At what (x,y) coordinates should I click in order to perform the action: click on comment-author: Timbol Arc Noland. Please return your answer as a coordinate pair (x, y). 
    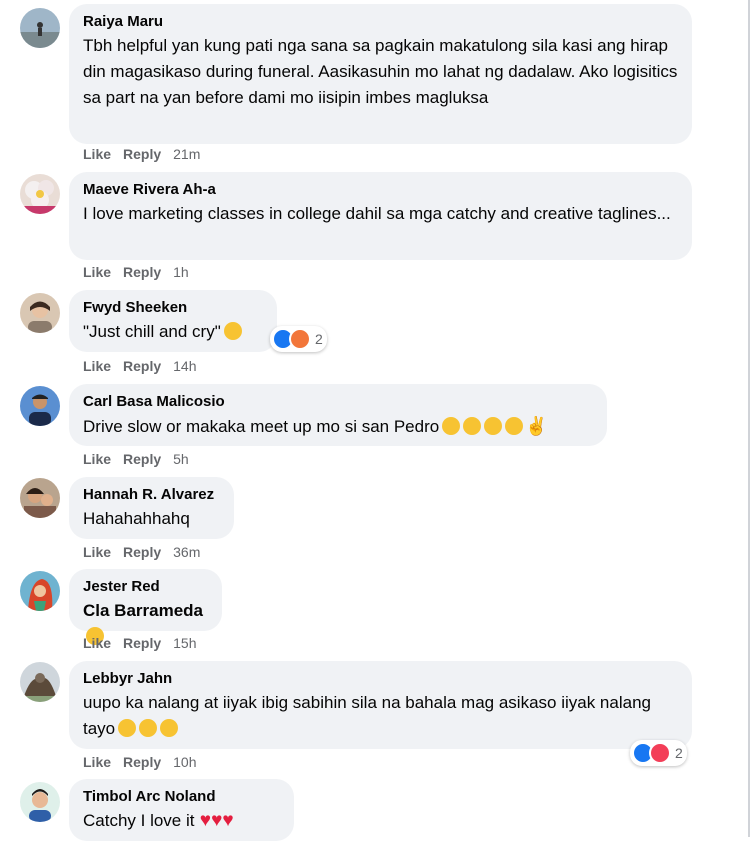
    Looking at the image, I should click on (181, 796).